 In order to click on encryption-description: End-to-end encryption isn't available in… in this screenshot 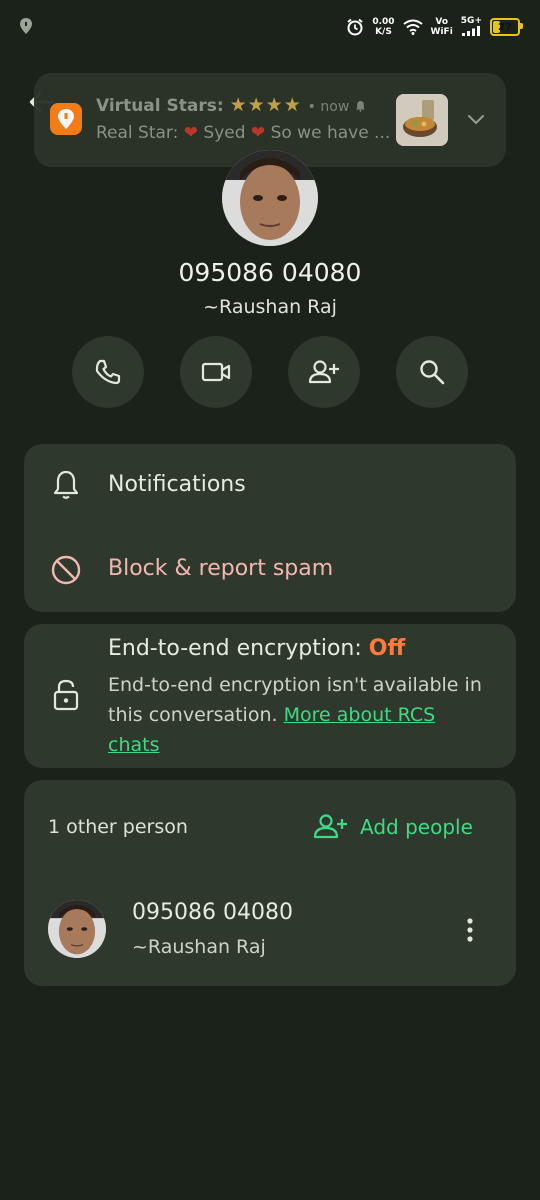, I will do `click(298, 715)`.